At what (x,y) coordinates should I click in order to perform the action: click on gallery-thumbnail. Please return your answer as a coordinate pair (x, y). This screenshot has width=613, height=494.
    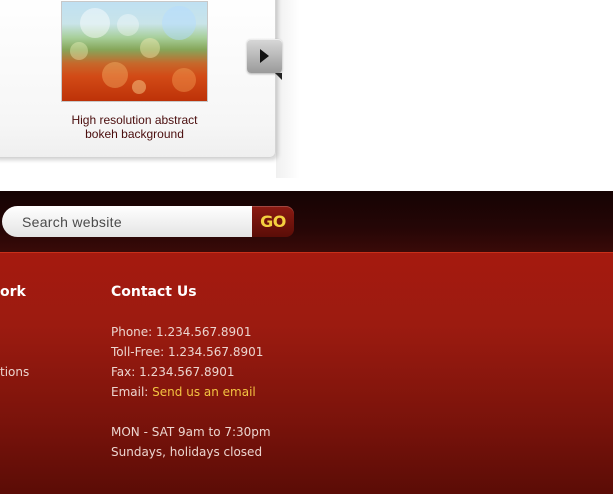
    Looking at the image, I should click on (134, 51).